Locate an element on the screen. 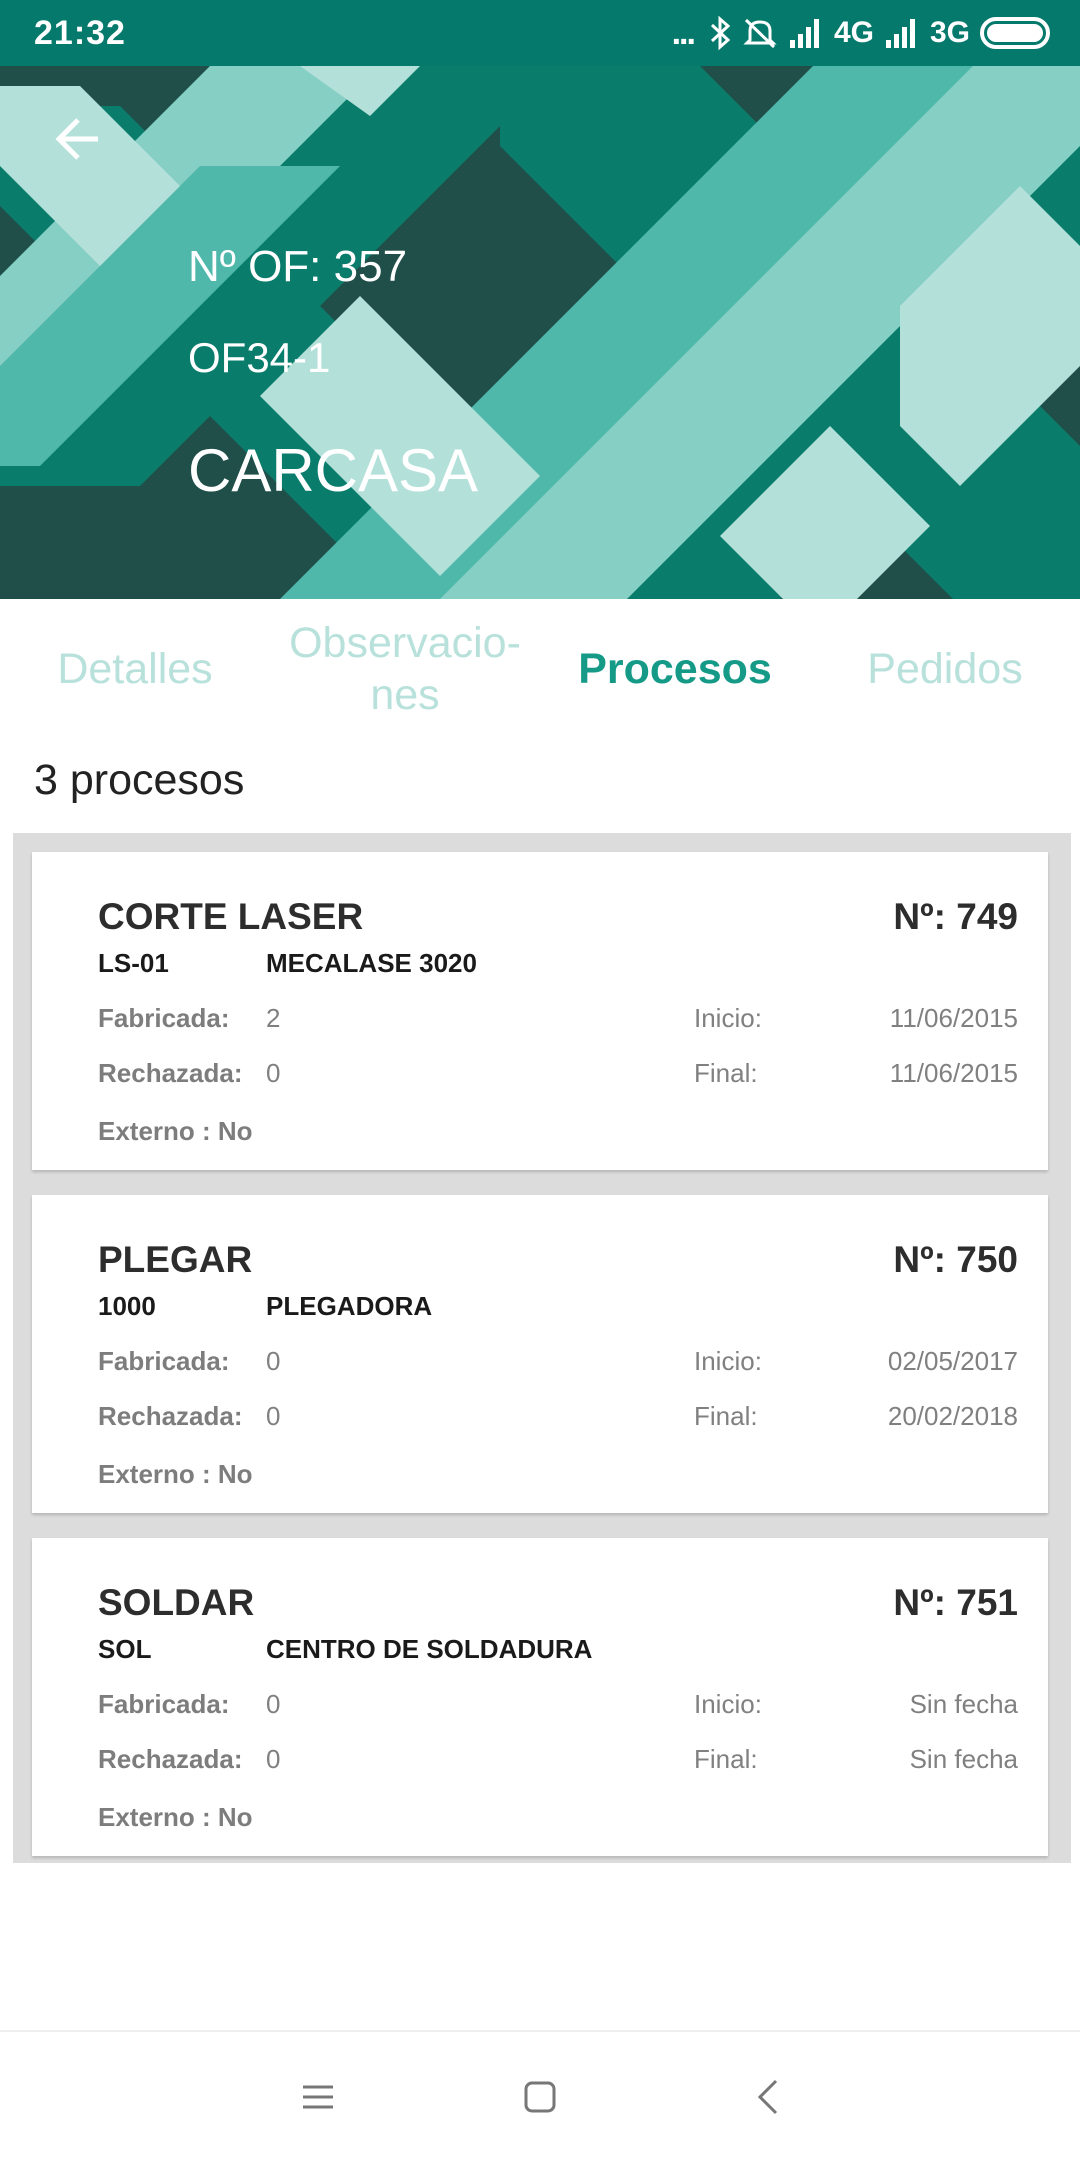 Image resolution: width=1080 pixels, height=2160 pixels. machine-code: 1000 is located at coordinates (127, 1306).